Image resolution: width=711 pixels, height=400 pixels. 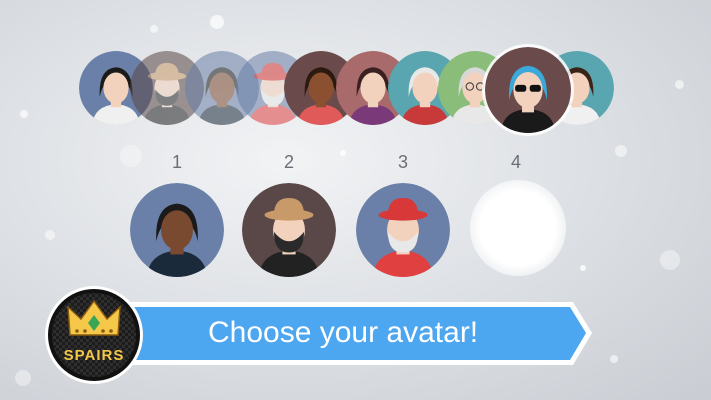 I want to click on slot-avatar-4-empty, so click(x=518, y=228).